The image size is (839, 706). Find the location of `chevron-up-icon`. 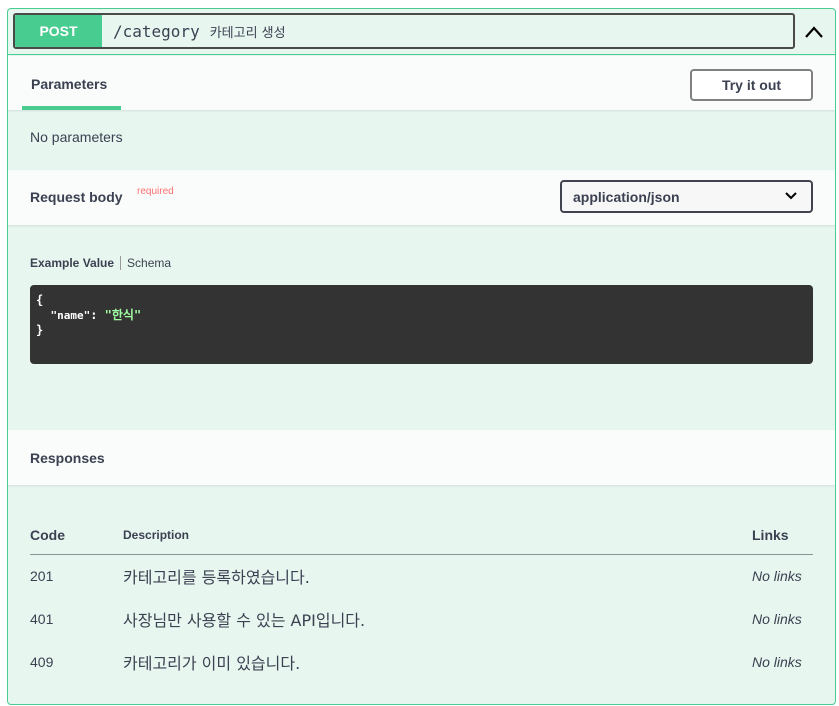

chevron-up-icon is located at coordinates (814, 32).